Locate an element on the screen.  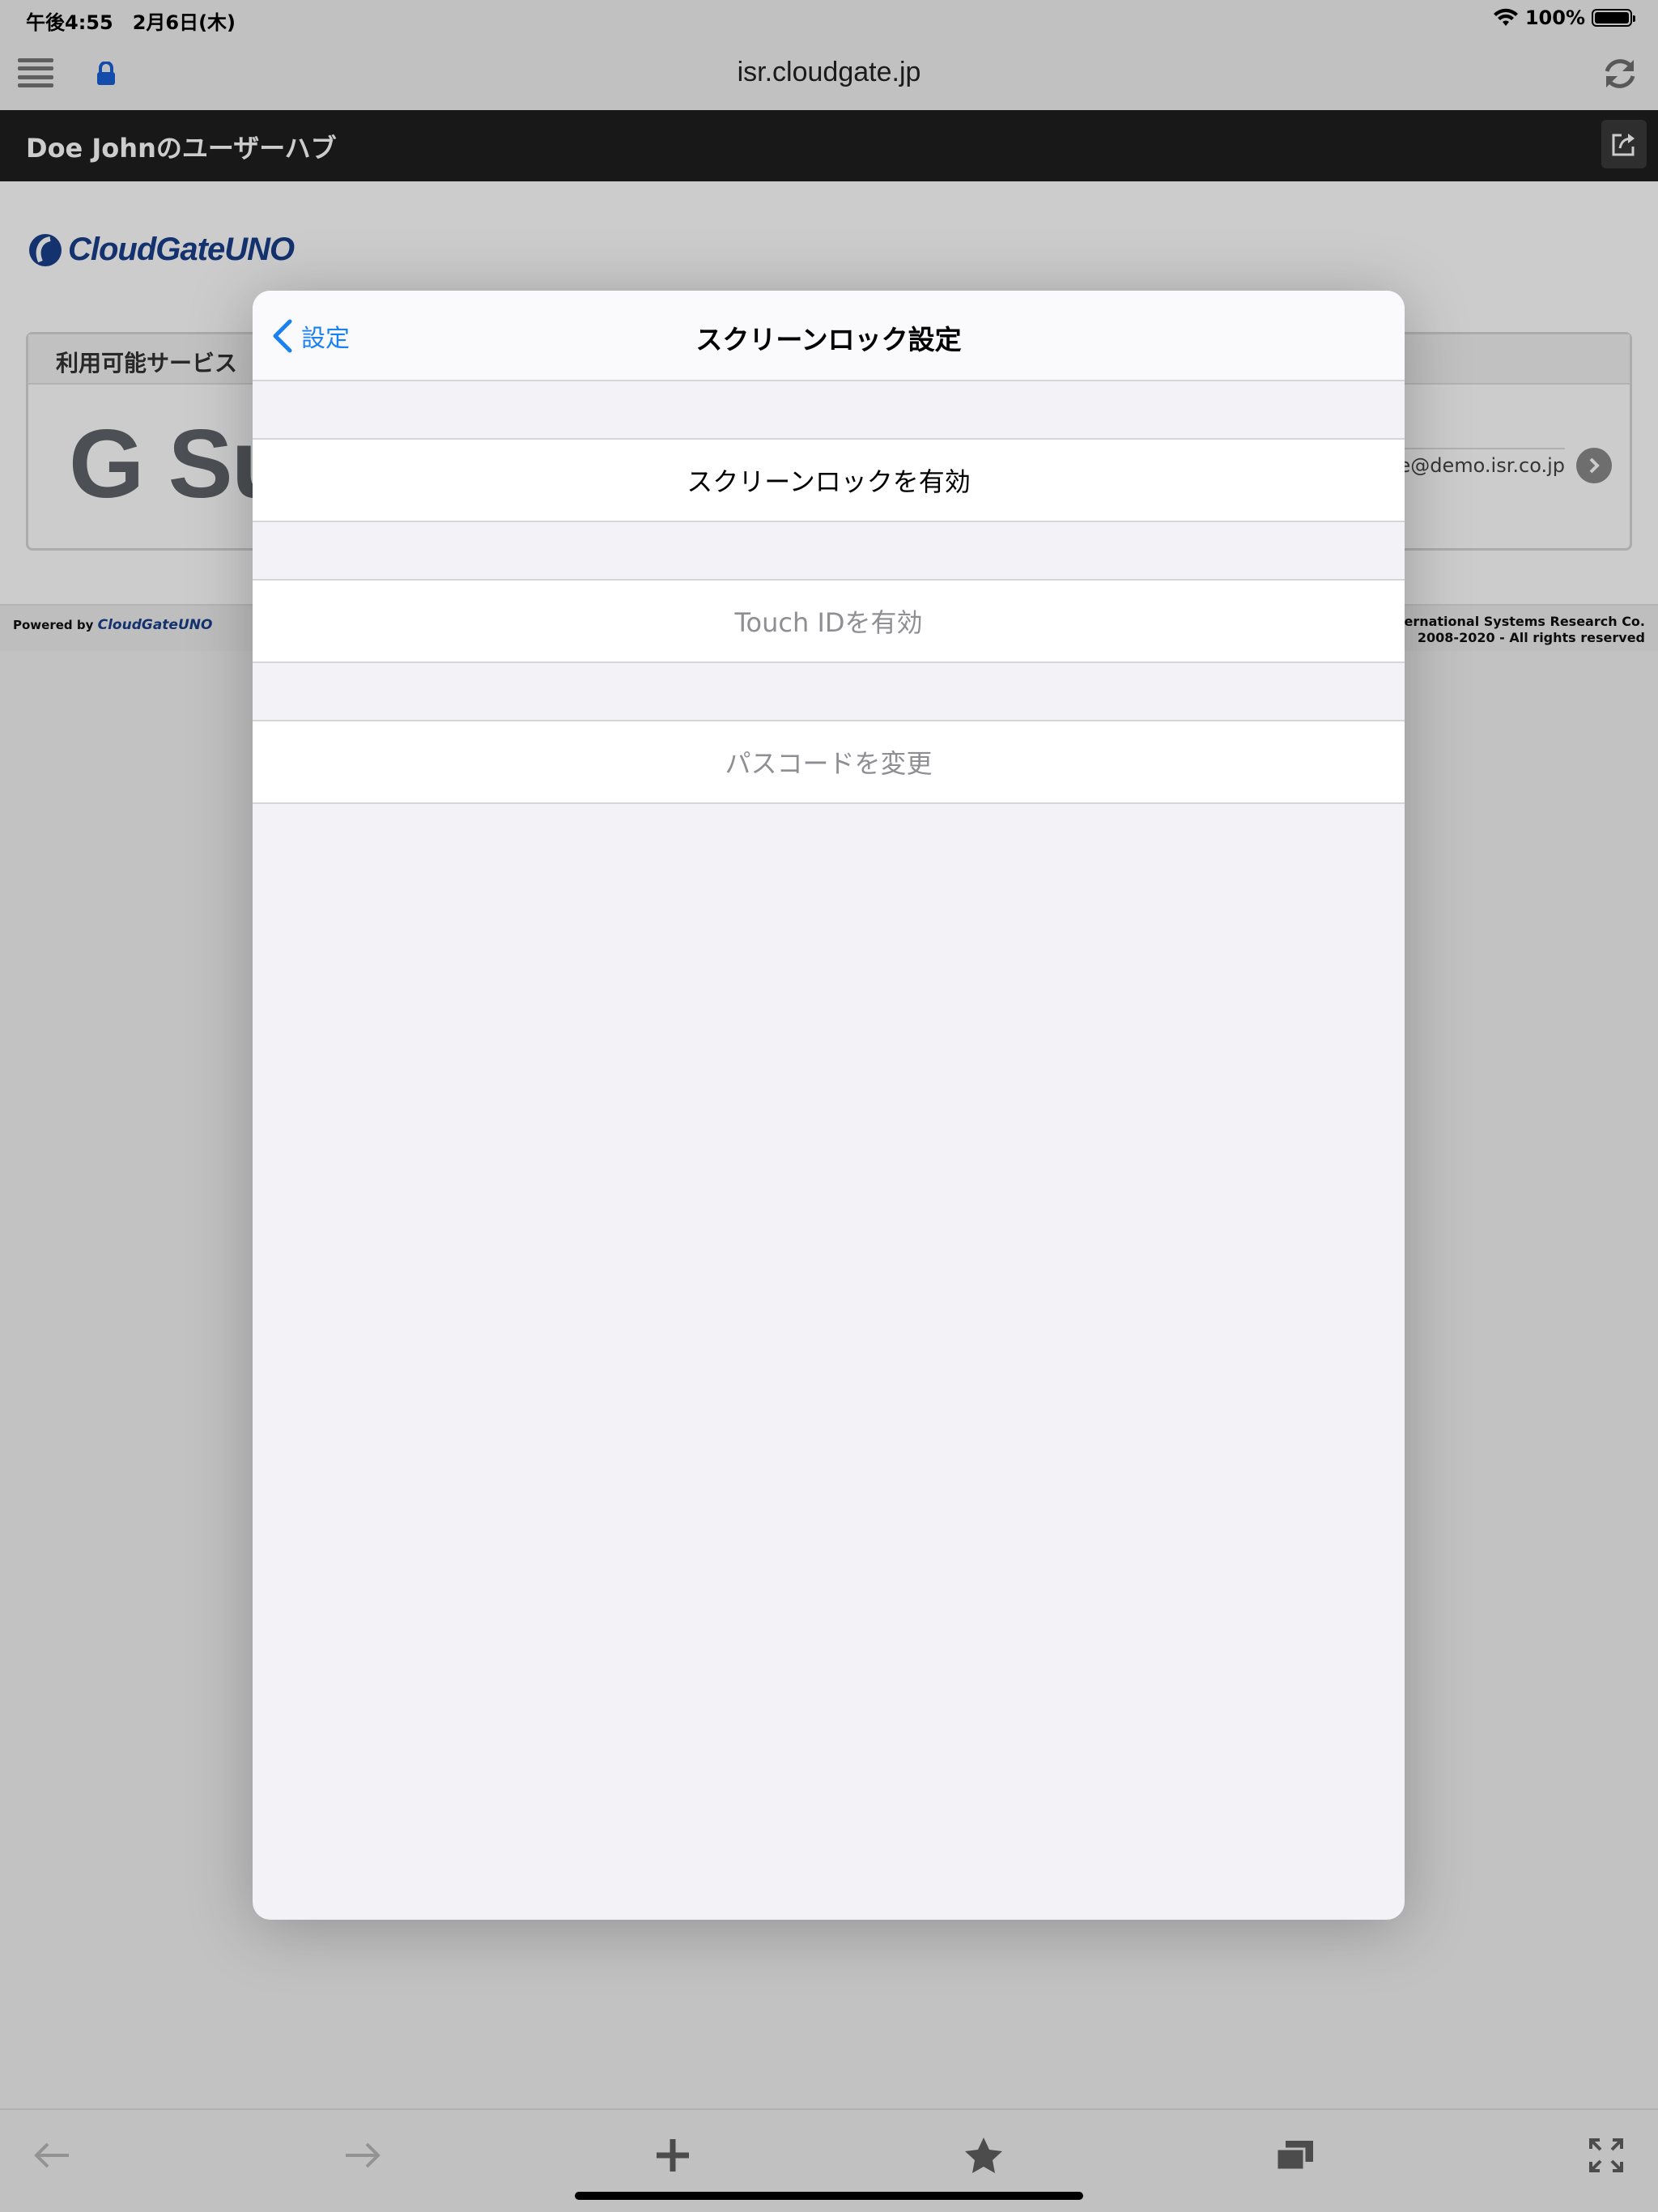
change-passcode-row: パスコードを変更 is located at coordinates (829, 762).